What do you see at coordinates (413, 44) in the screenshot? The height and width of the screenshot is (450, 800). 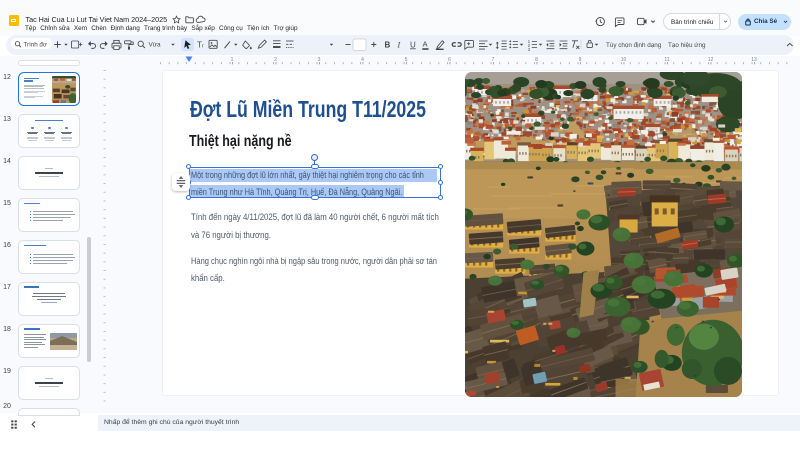 I see `svg-text: U` at bounding box center [413, 44].